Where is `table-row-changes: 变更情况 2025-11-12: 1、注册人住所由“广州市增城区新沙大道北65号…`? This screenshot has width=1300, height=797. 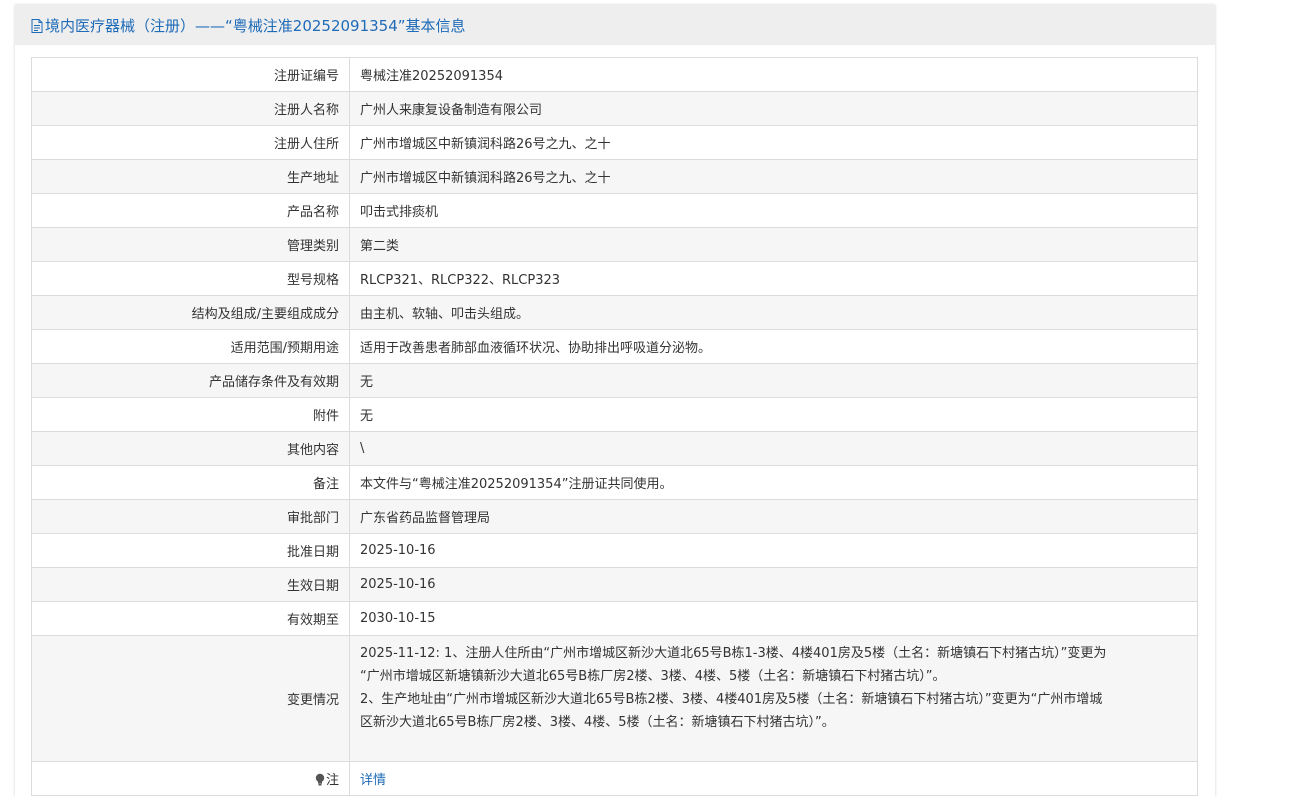 table-row-changes: 变更情况 2025-11-12: 1、注册人住所由“广州市增城区新沙大道北65号… is located at coordinates (615, 699).